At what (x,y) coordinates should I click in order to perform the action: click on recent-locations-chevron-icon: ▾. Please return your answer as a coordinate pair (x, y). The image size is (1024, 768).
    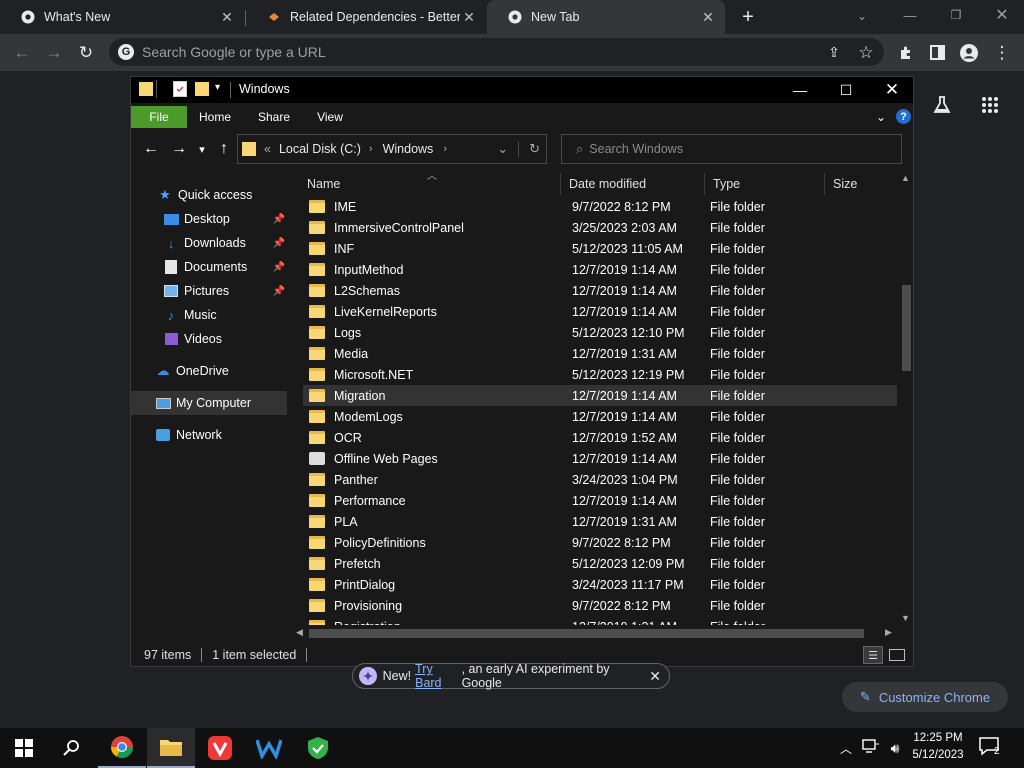
    Looking at the image, I should click on (202, 149).